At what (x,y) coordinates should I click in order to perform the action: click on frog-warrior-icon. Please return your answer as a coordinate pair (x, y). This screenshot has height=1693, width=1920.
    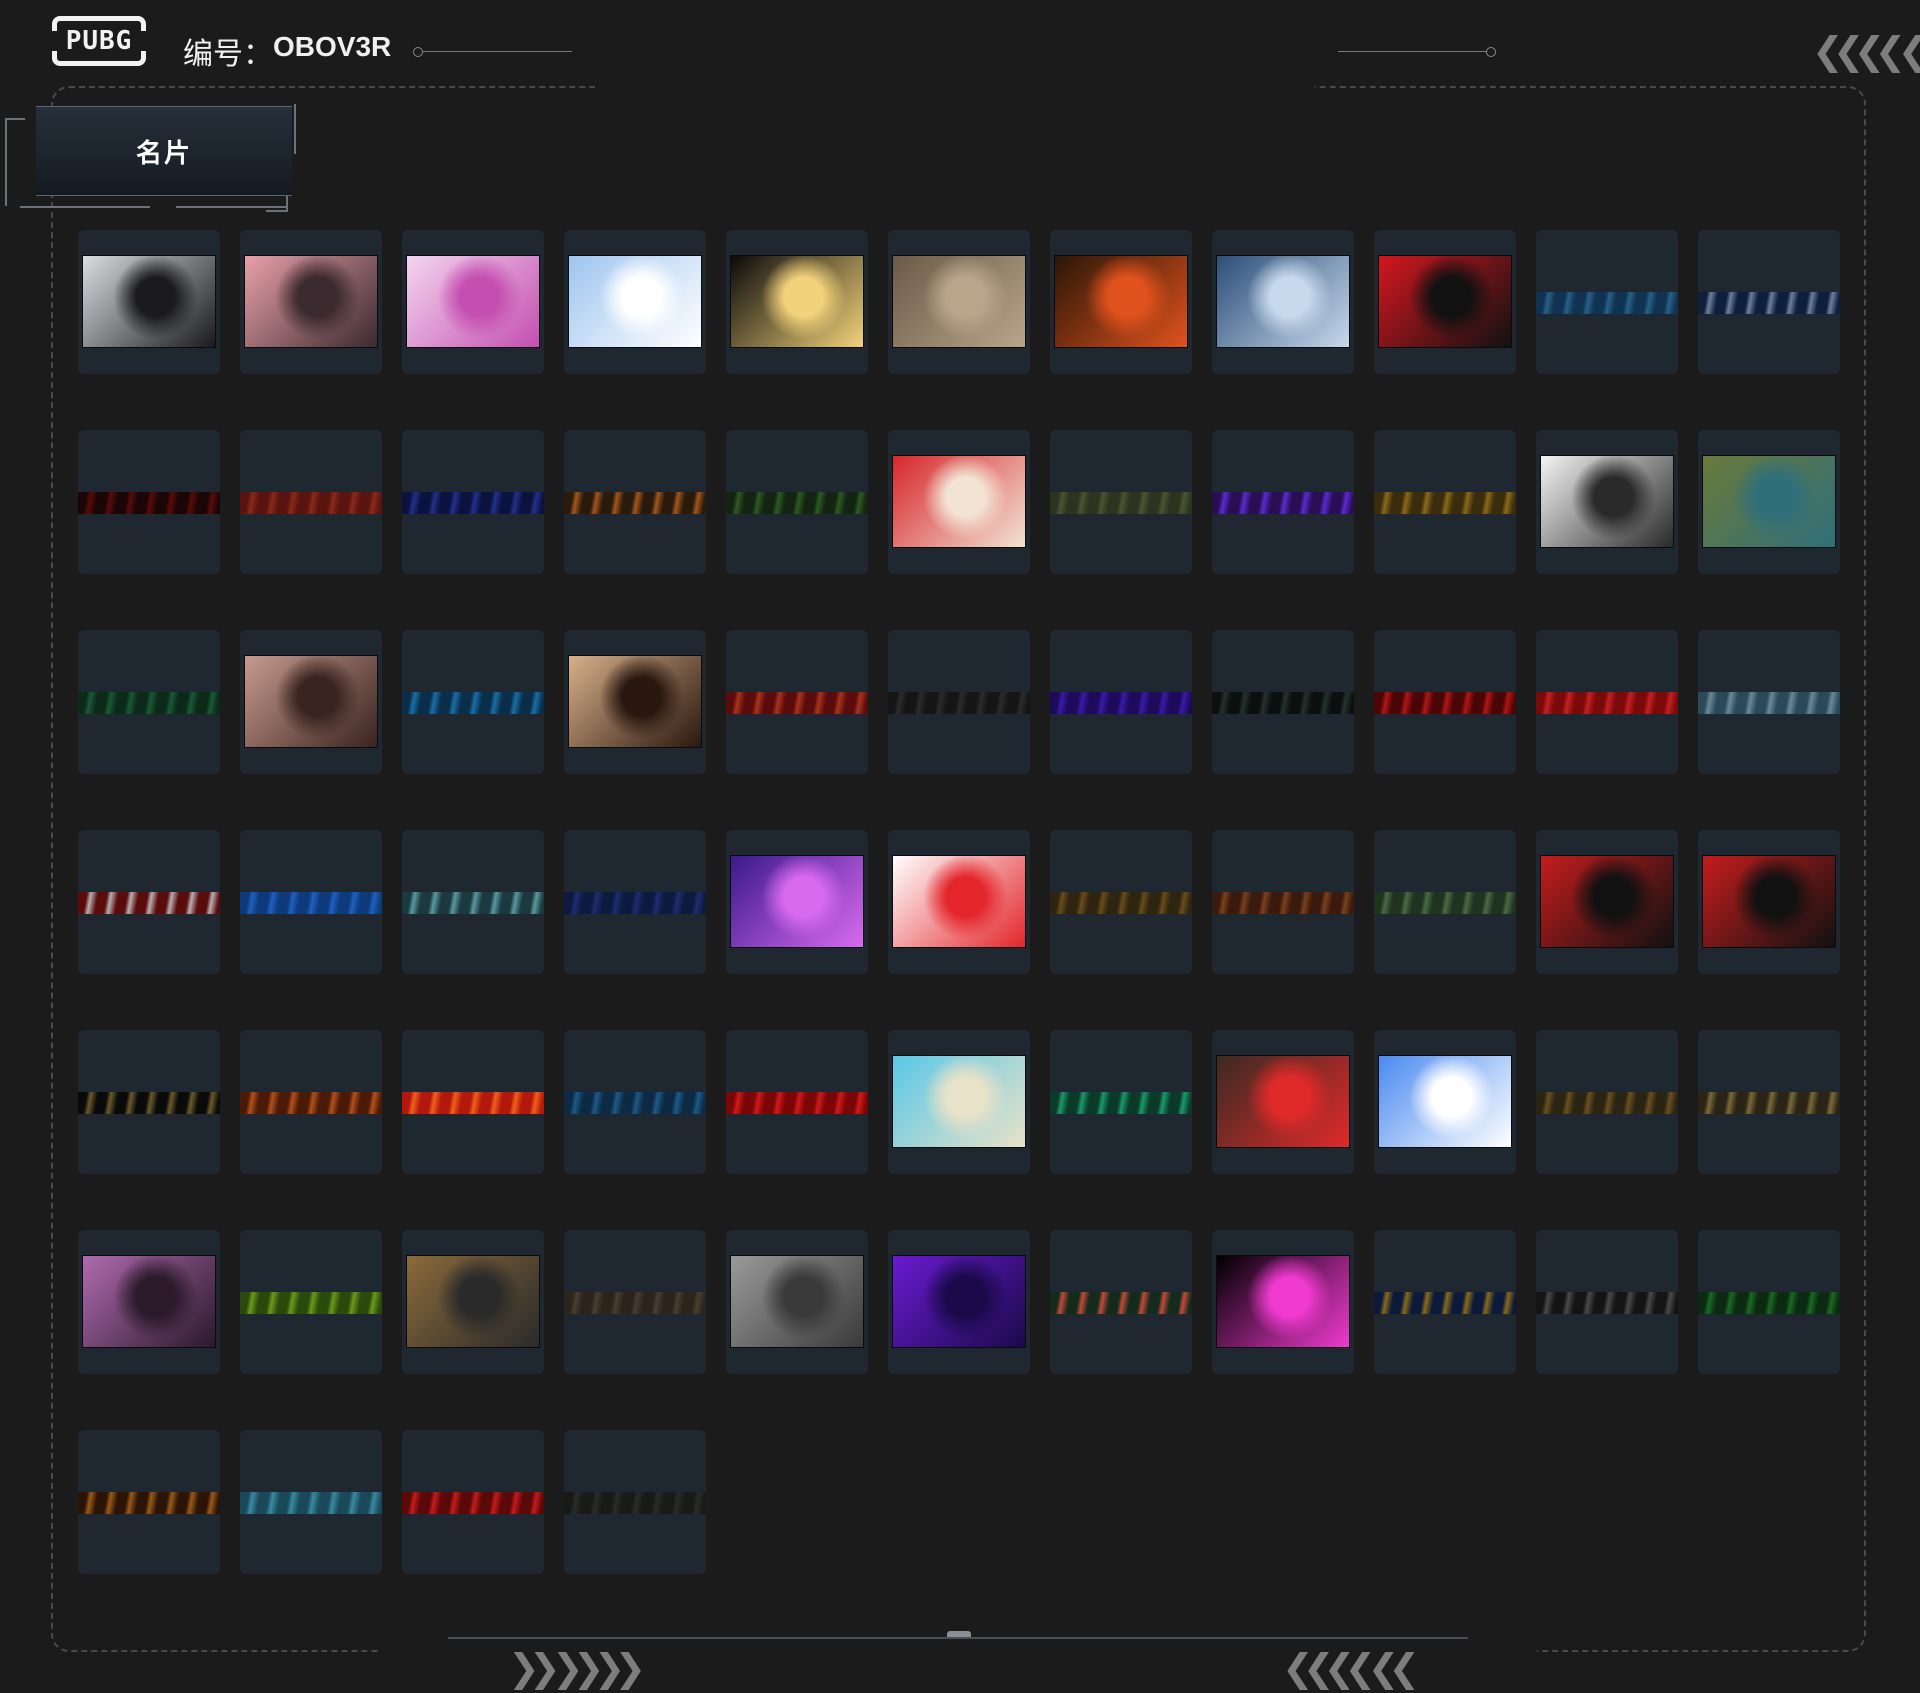
    Looking at the image, I should click on (1769, 501).